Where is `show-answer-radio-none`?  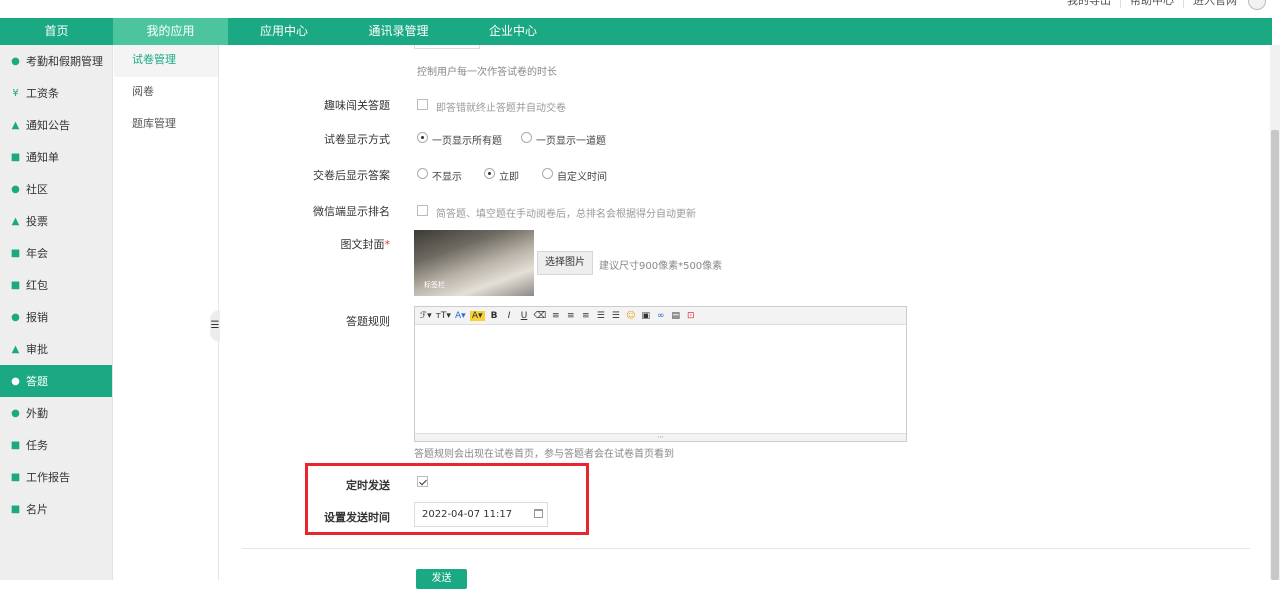 show-answer-radio-none is located at coordinates (422, 173).